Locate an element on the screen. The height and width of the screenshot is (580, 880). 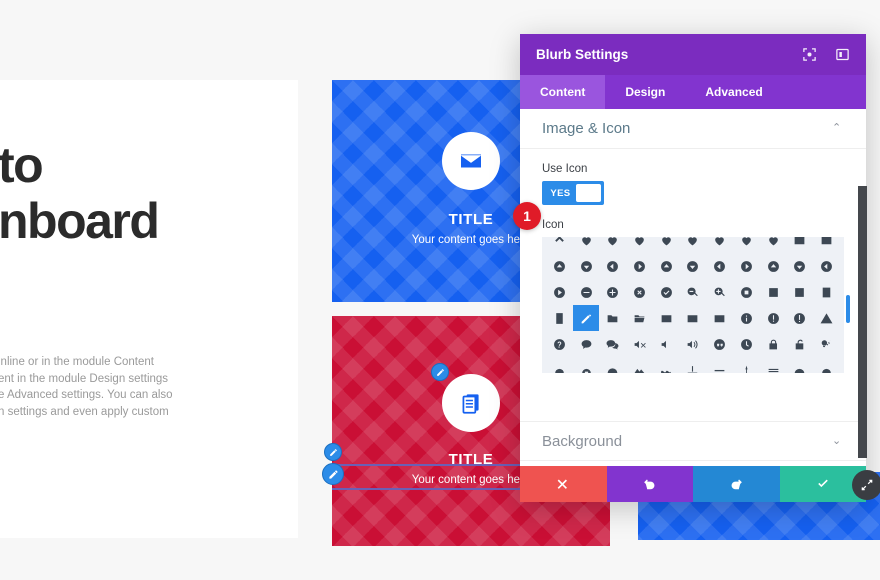
icon-picker is located at coordinates (693, 305).